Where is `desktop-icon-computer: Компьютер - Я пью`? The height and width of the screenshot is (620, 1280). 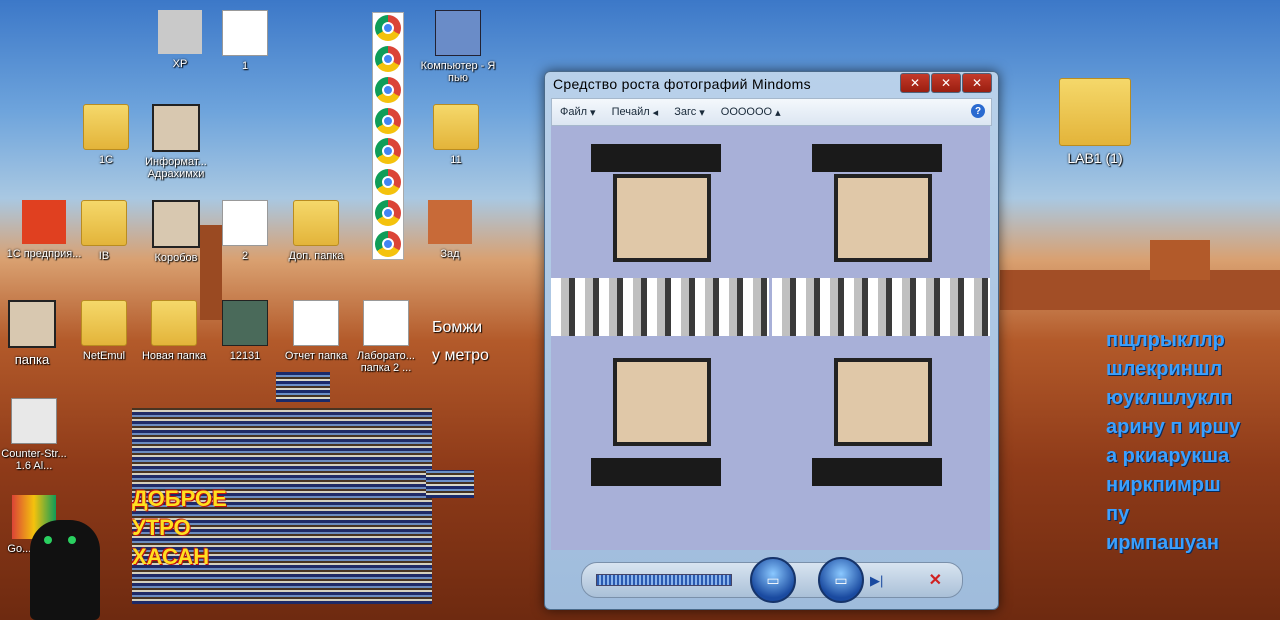
desktop-icon-computer: Компьютер - Я пью is located at coordinates (458, 47).